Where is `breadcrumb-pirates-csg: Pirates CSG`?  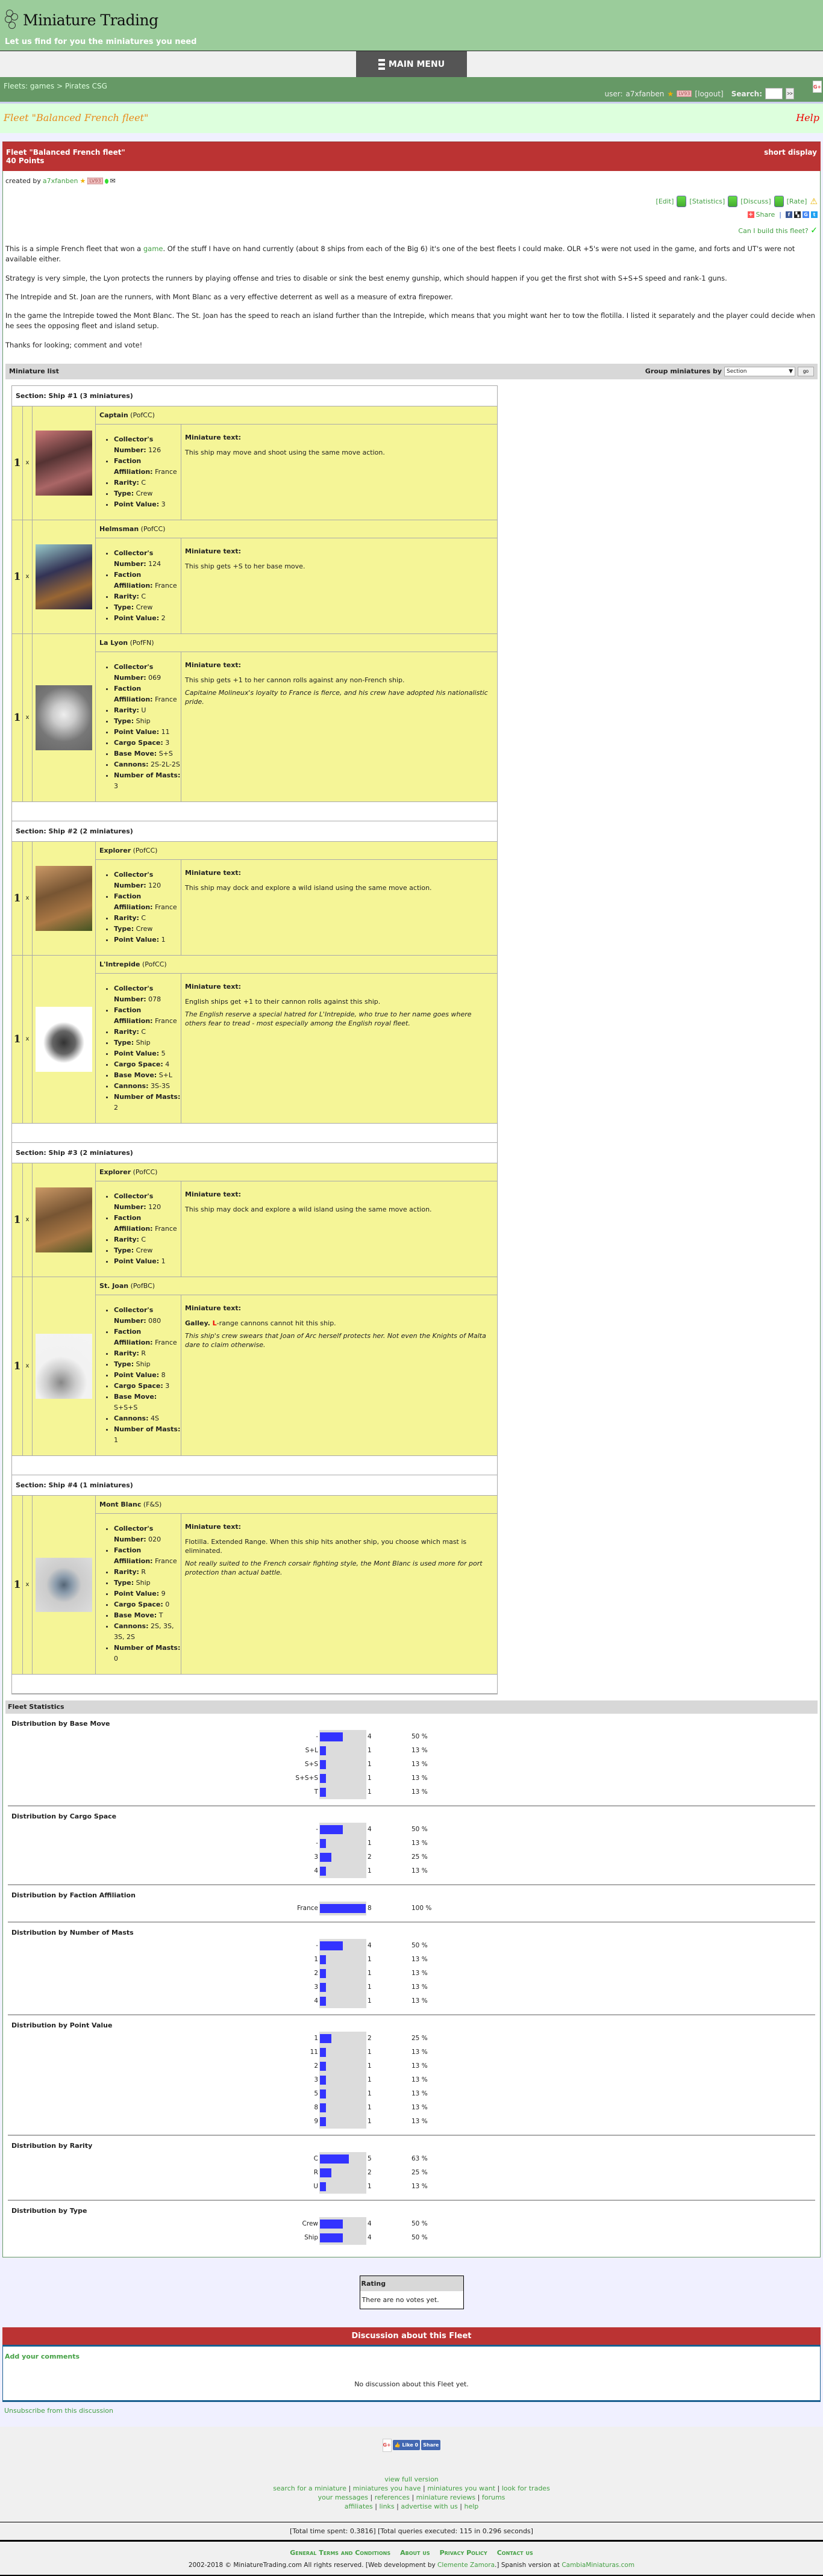 breadcrumb-pirates-csg: Pirates CSG is located at coordinates (86, 86).